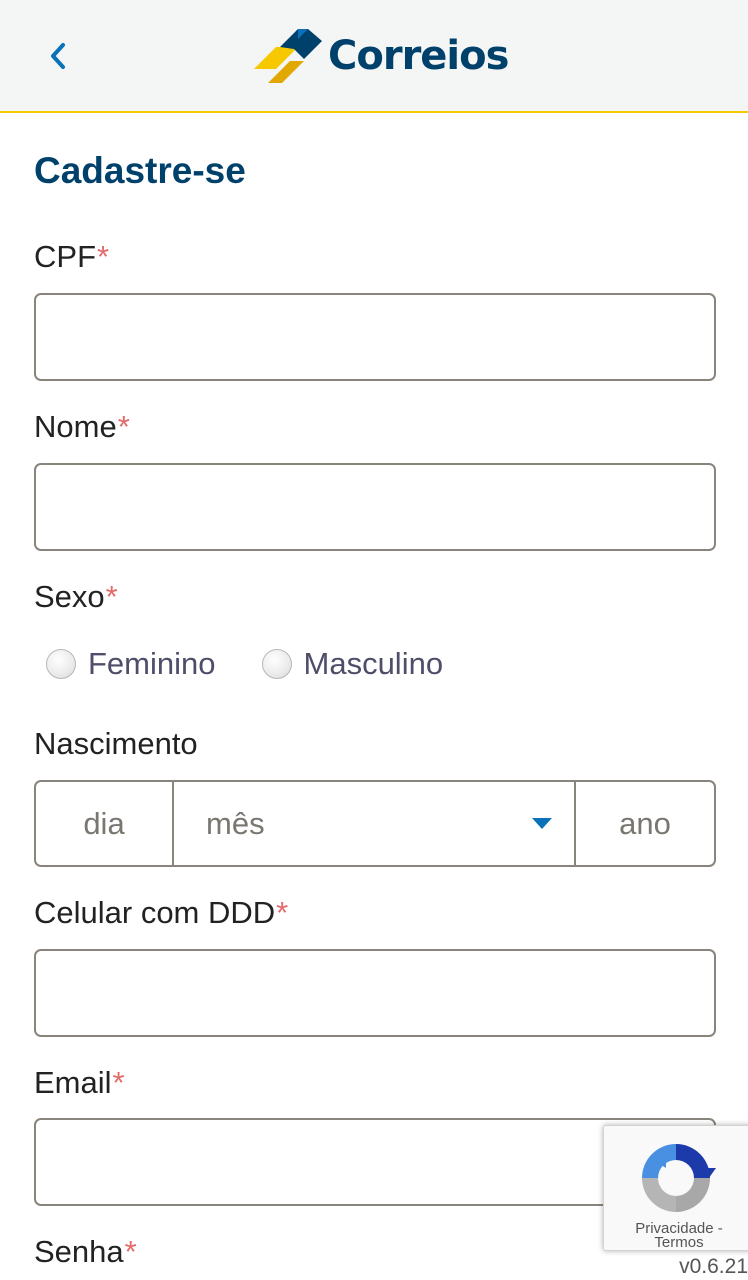  I want to click on terms-link: Termos, so click(678, 1242).